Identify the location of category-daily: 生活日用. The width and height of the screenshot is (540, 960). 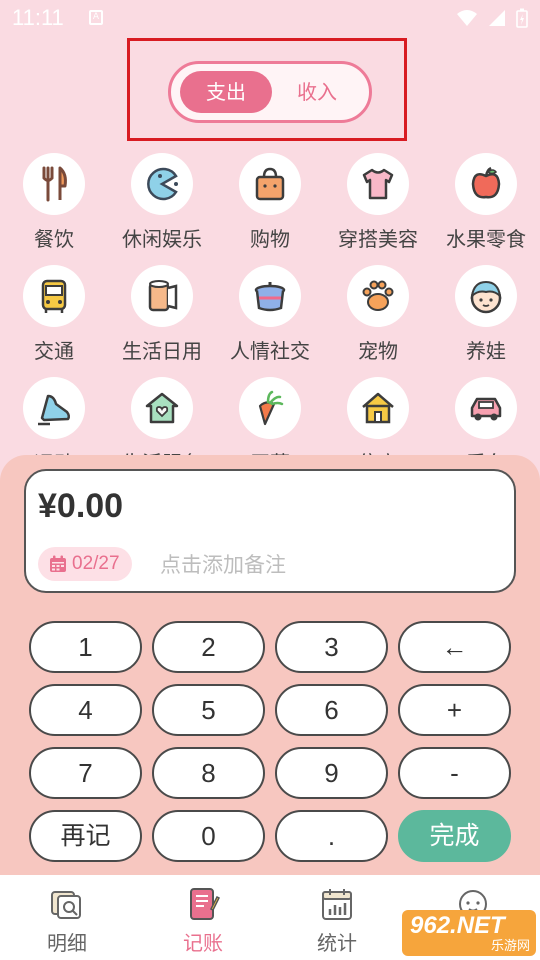
(162, 314).